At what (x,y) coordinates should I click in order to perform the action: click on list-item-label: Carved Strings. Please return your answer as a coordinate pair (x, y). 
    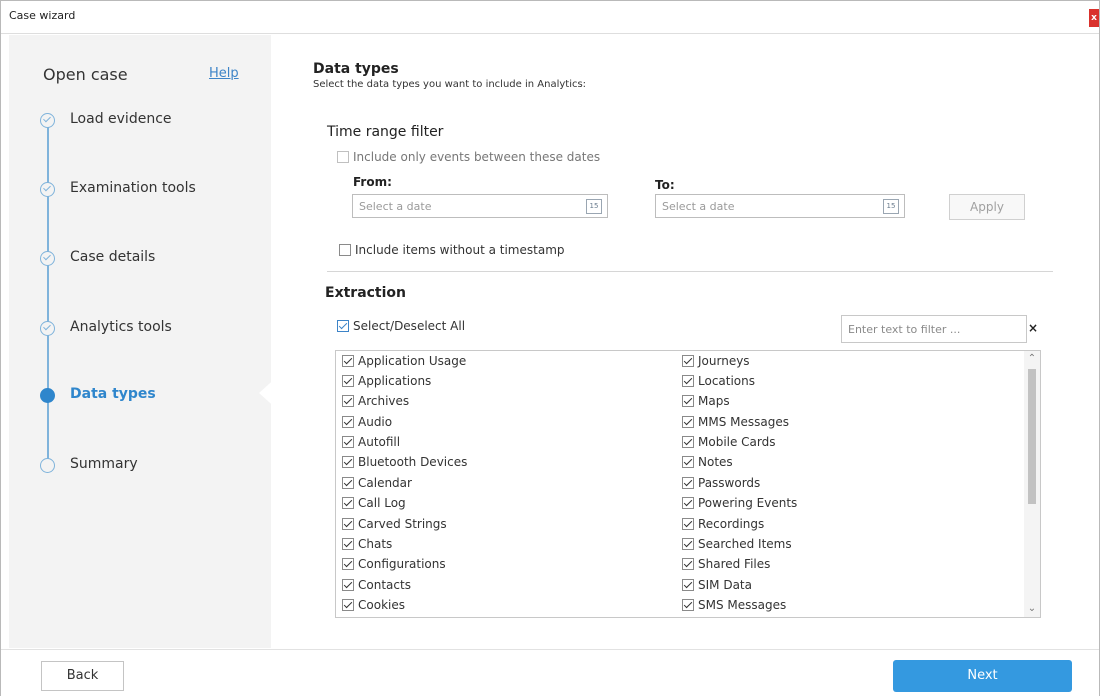
    Looking at the image, I should click on (402, 523).